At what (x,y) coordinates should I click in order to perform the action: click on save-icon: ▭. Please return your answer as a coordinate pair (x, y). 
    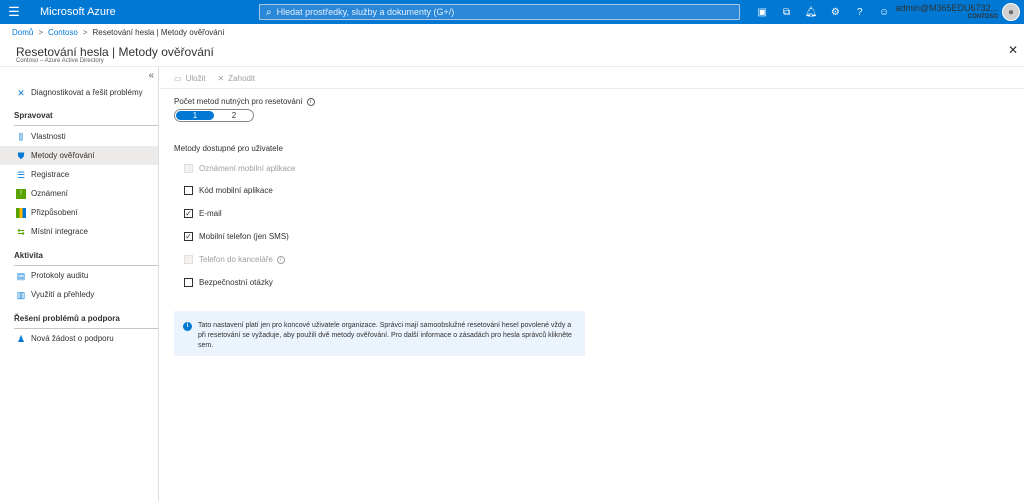
    Looking at the image, I should click on (178, 78).